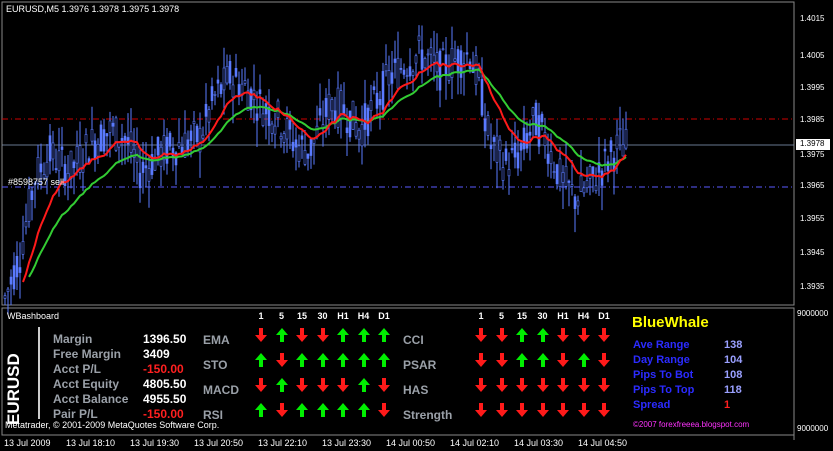 The image size is (833, 451). Describe the element at coordinates (221, 390) in the screenshot. I see `indicator-name: MACD` at that location.